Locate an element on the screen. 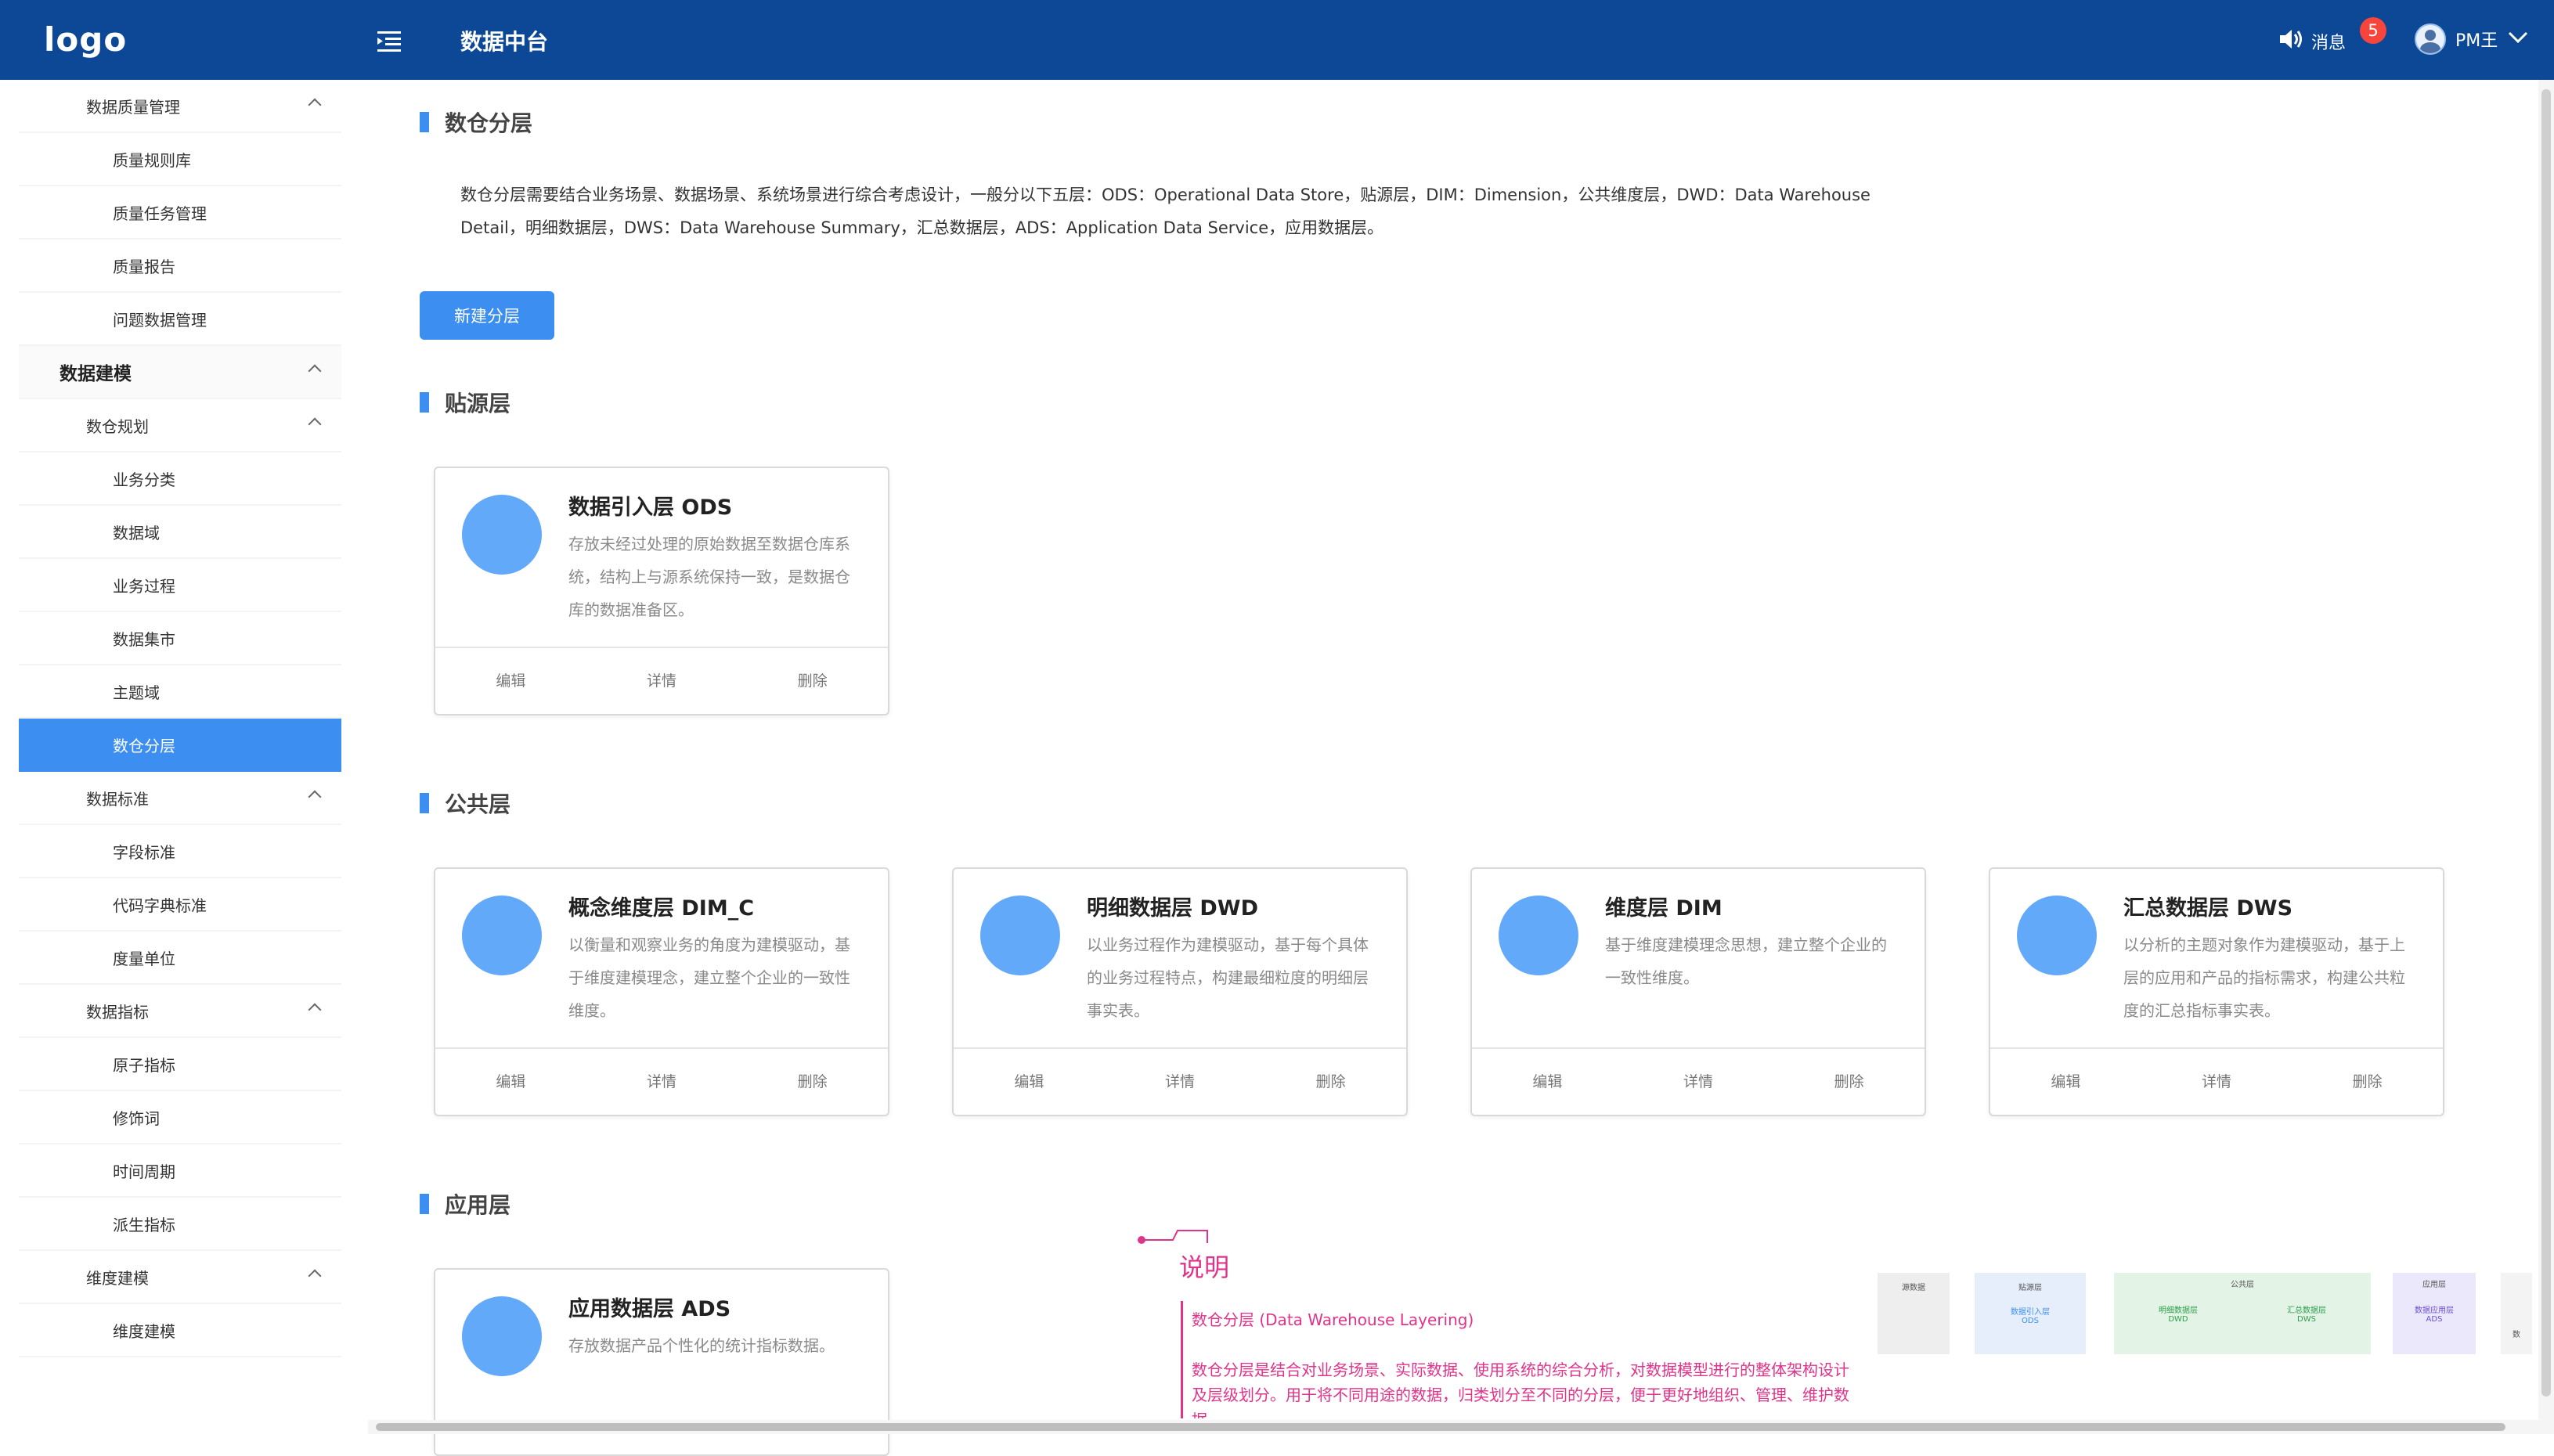  card-title: 维度层 DIM is located at coordinates (1664, 908).